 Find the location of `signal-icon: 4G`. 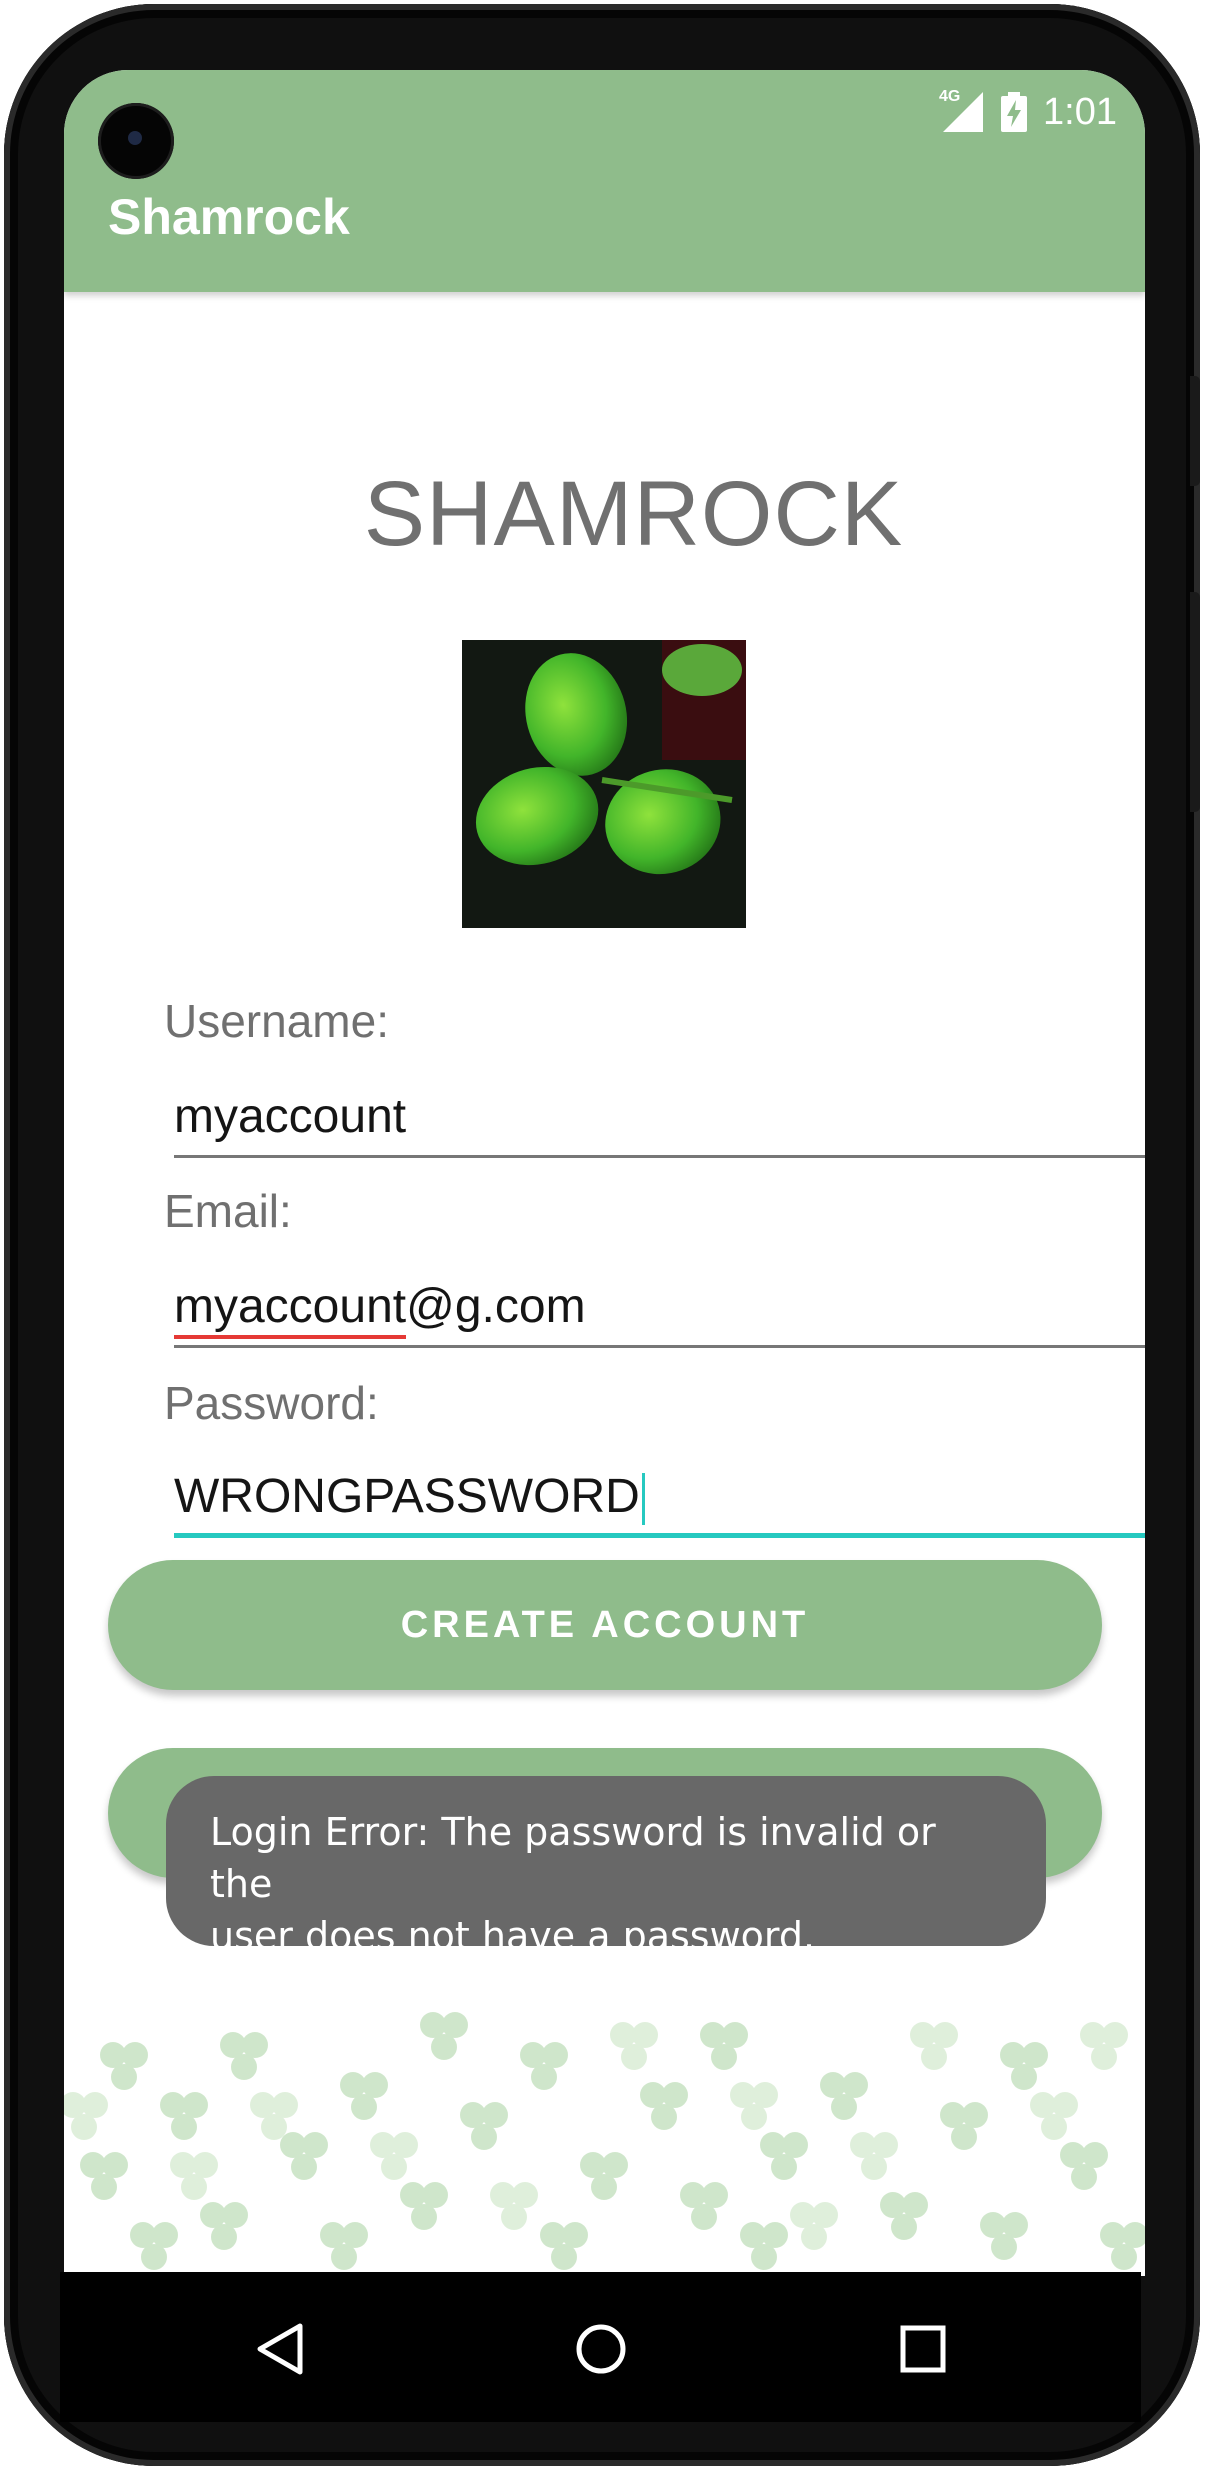

signal-icon: 4G is located at coordinates (962, 110).